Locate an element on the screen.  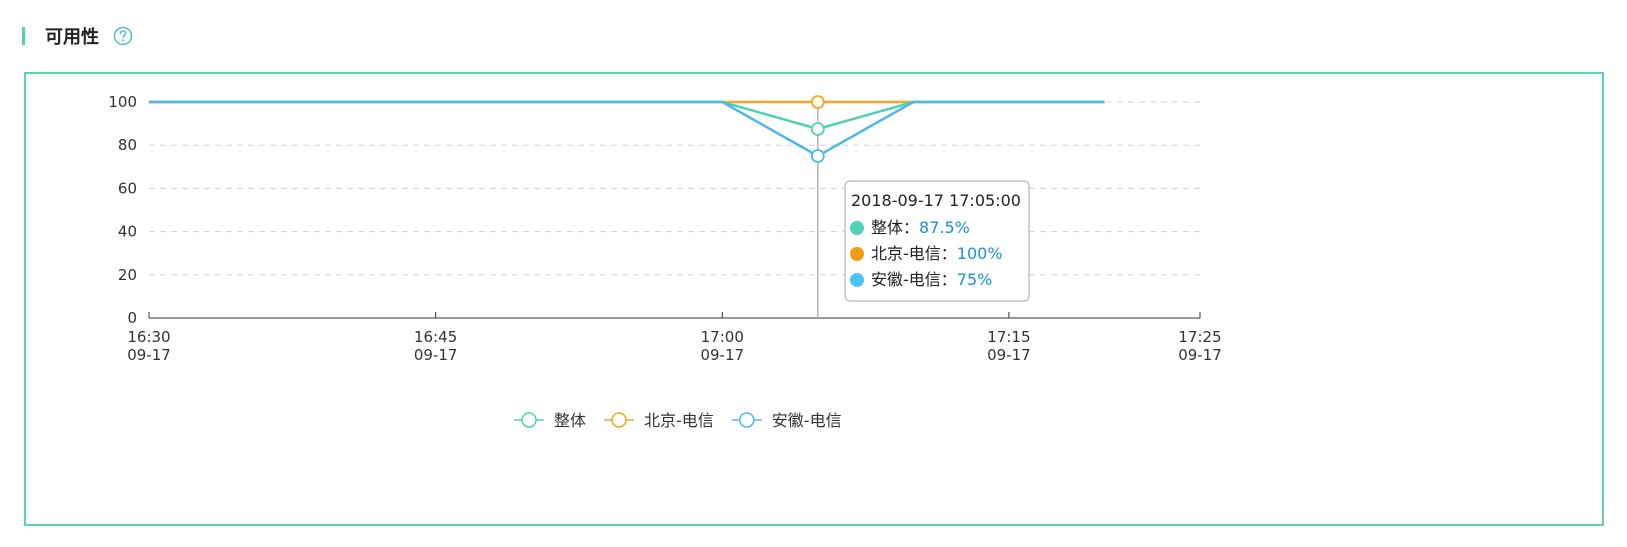
y-tick-label: 0 is located at coordinates (132, 318).